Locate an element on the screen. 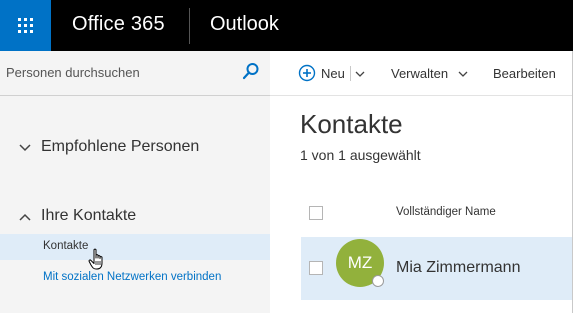  toolbar-separator is located at coordinates (350, 73).